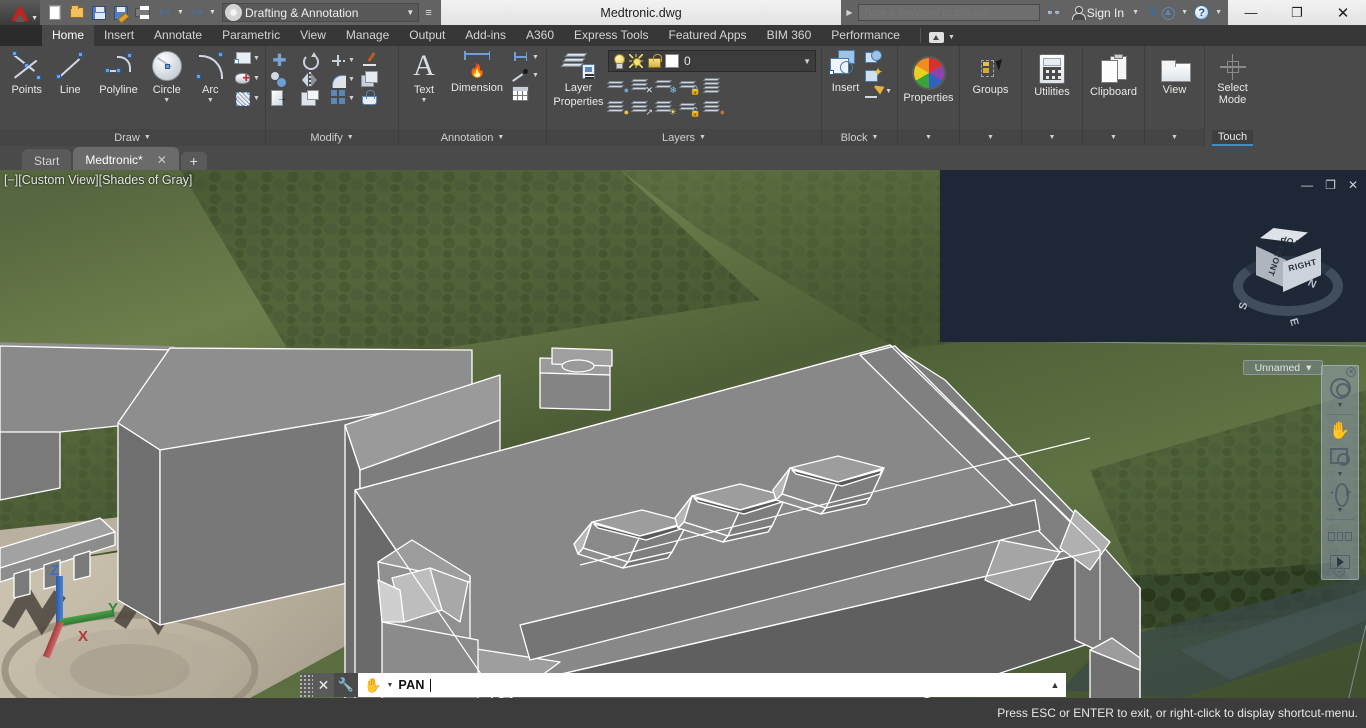 Image resolution: width=1366 pixels, height=728 pixels. I want to click on edit-attributes-button, so click(878, 73).